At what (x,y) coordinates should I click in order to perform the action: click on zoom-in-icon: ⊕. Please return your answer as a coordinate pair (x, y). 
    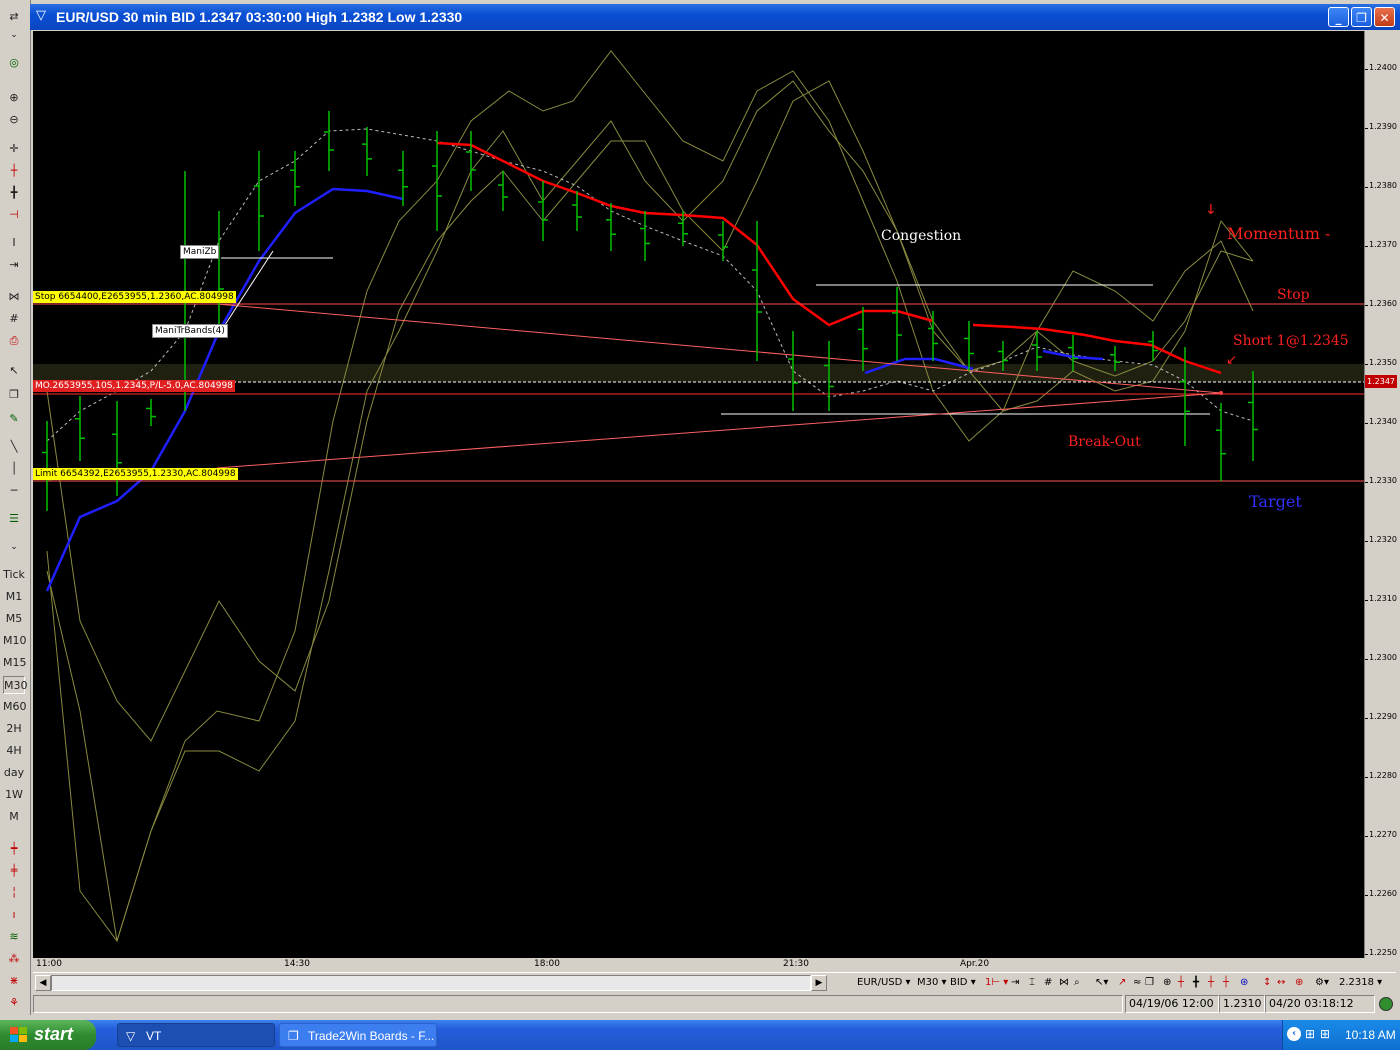
    Looking at the image, I should click on (14, 98).